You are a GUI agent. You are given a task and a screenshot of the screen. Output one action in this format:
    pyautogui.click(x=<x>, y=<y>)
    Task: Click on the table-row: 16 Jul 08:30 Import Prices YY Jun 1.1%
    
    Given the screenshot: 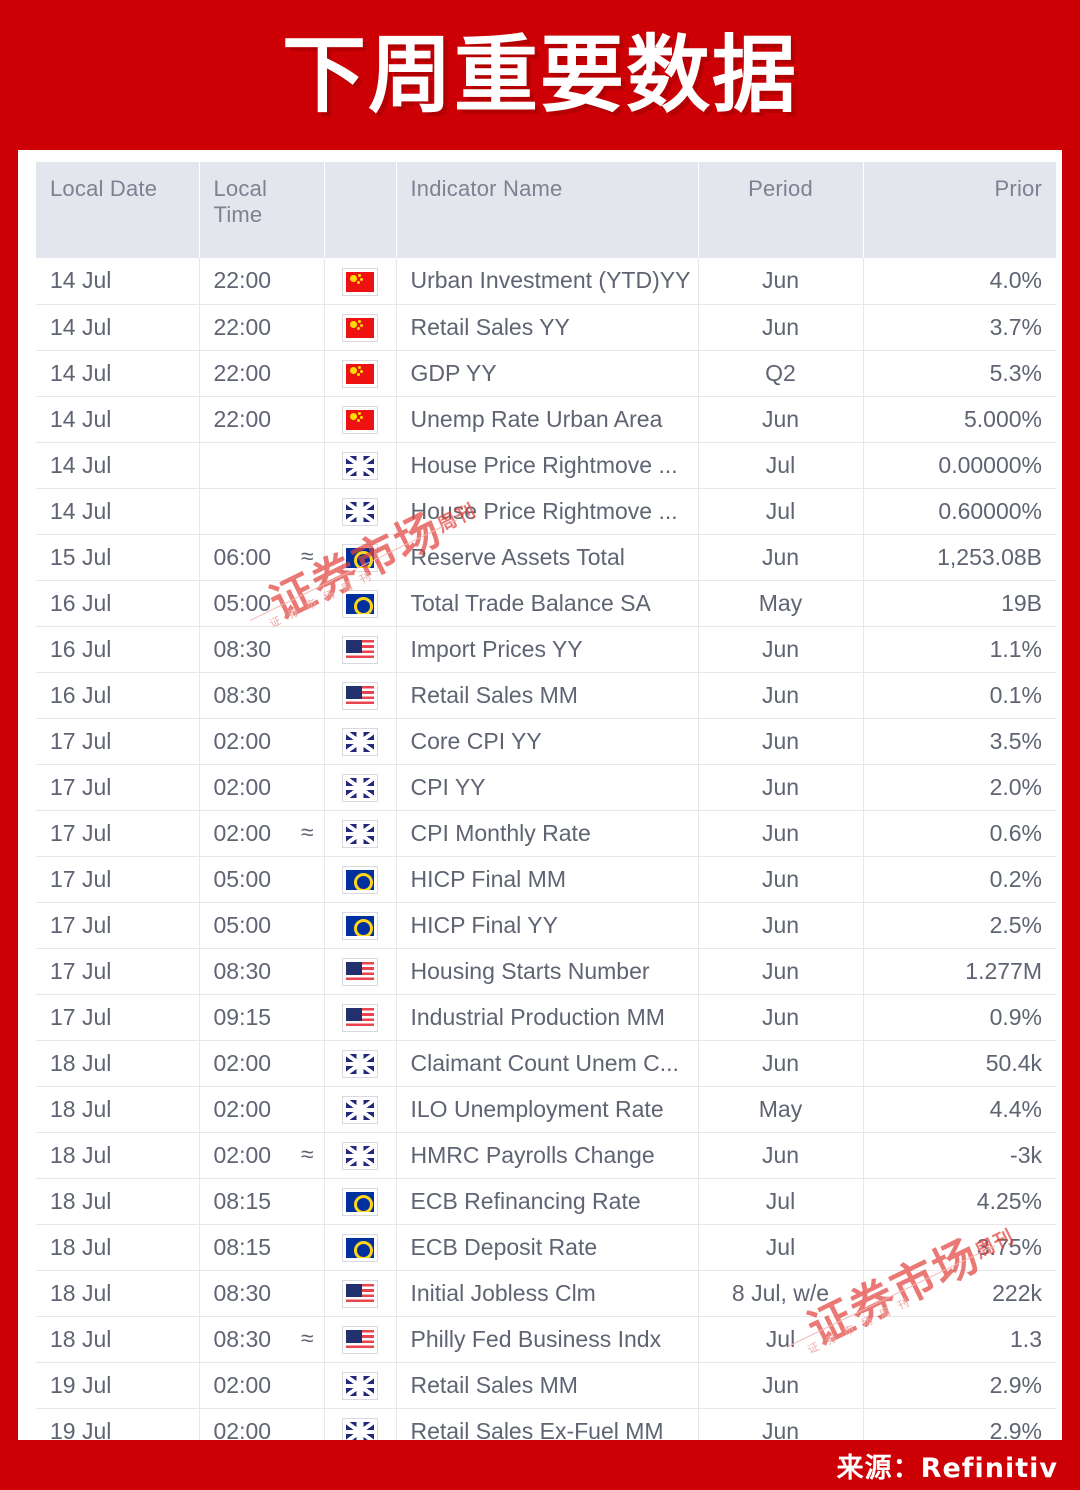 What is the action you would take?
    pyautogui.click(x=546, y=649)
    